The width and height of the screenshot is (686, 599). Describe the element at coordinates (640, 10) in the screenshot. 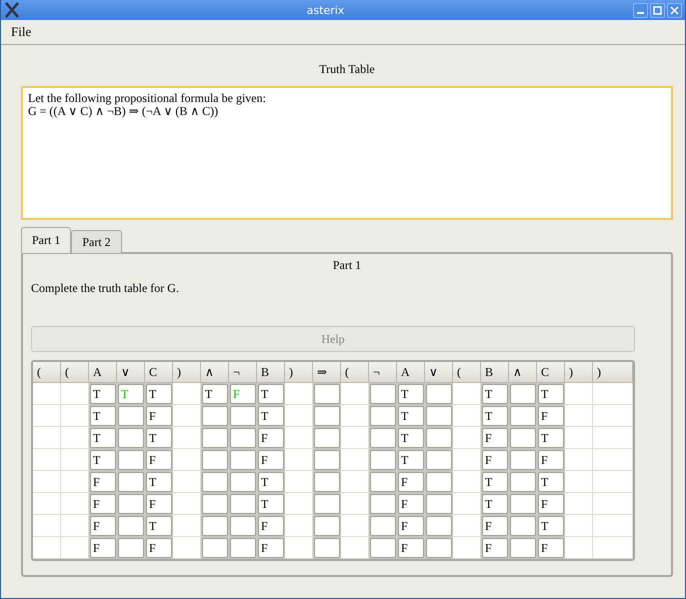

I see `minimize-button` at that location.